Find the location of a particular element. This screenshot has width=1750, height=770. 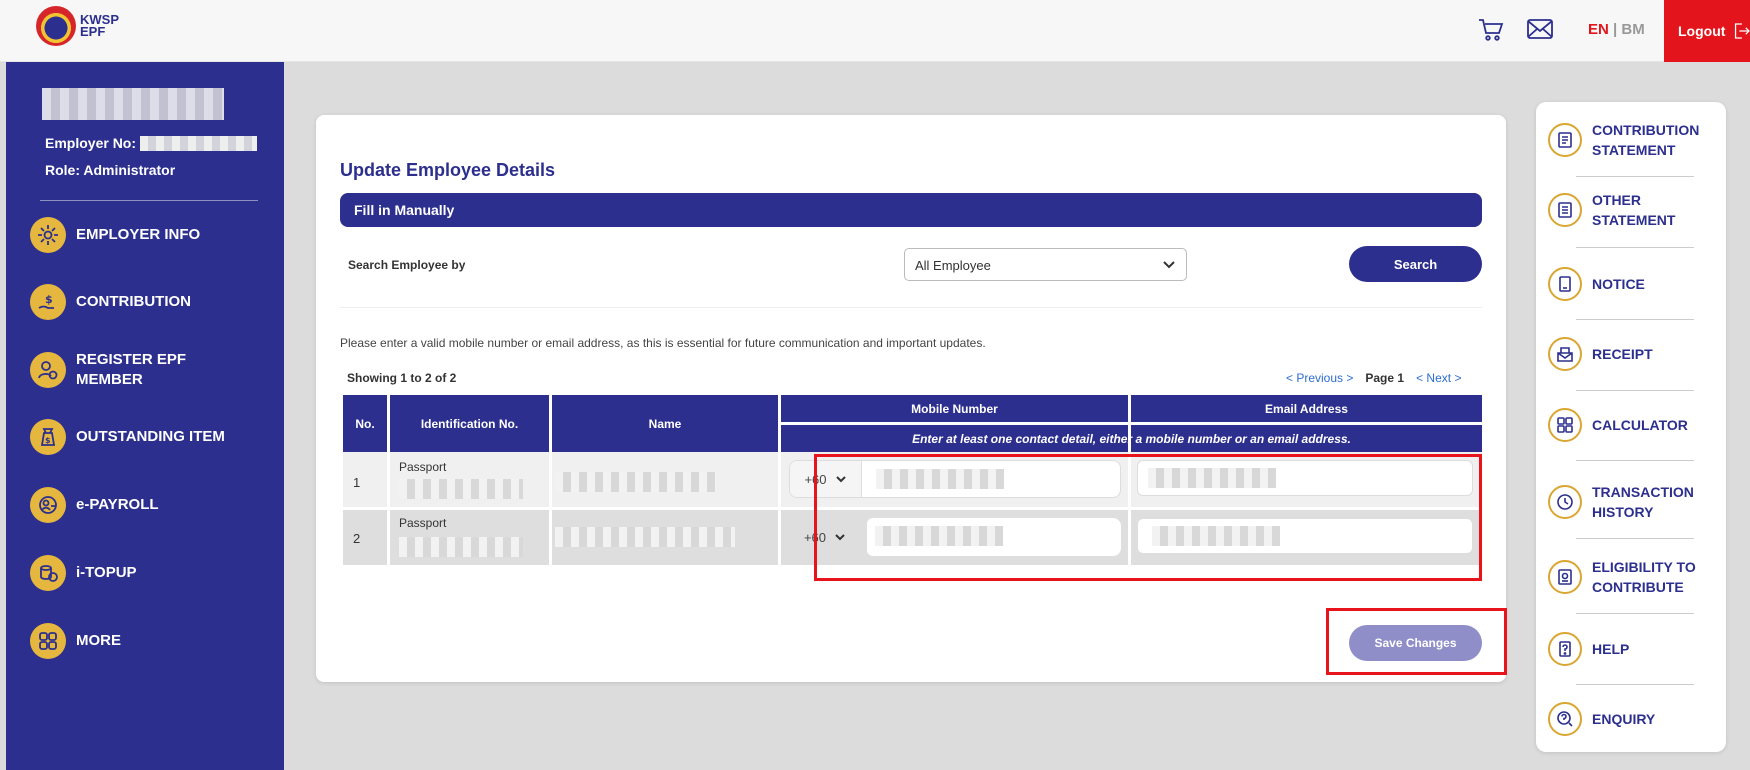

column-header-name: Name is located at coordinates (665, 423).